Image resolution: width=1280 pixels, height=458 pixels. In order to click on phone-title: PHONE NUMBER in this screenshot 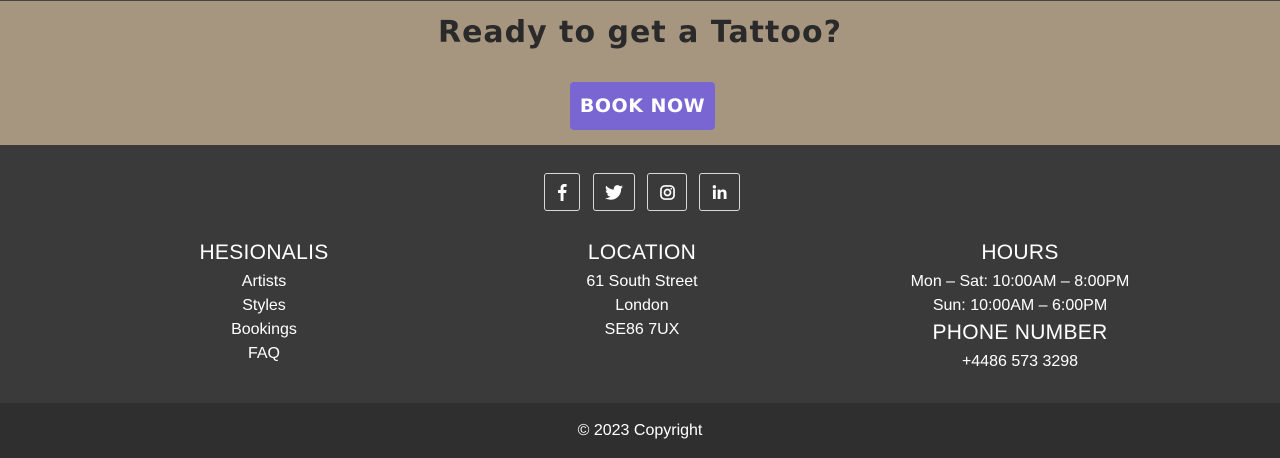, I will do `click(1020, 332)`.